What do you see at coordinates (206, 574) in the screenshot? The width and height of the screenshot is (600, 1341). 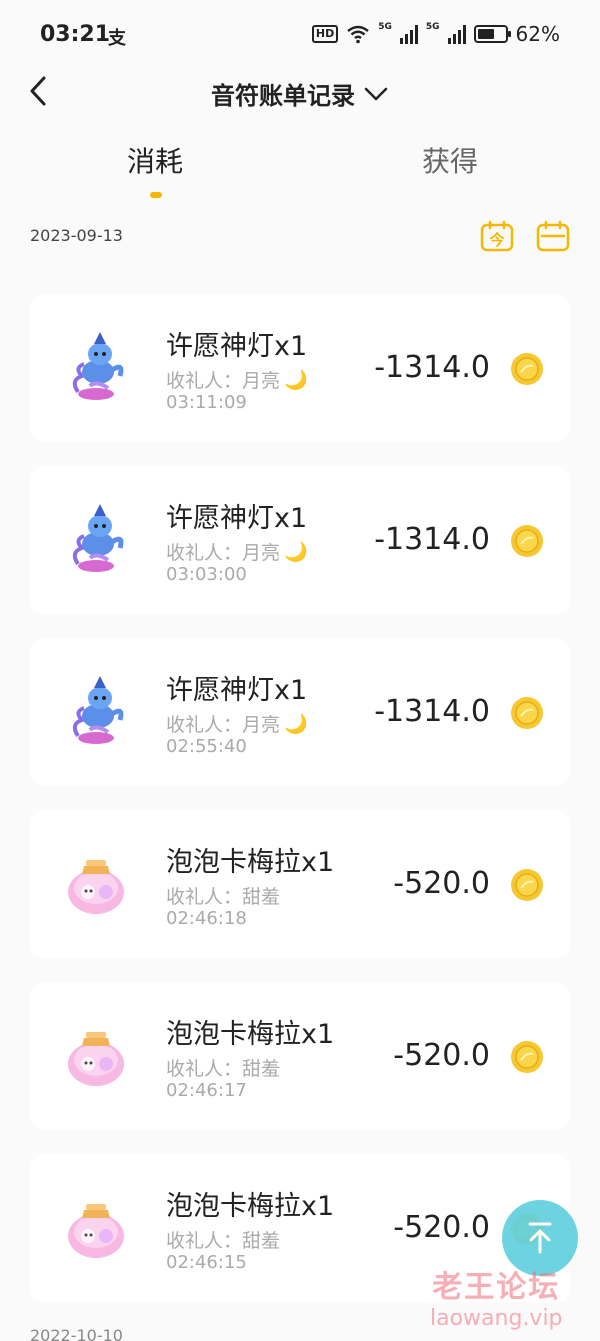 I see `record-time: 03:03:00` at bounding box center [206, 574].